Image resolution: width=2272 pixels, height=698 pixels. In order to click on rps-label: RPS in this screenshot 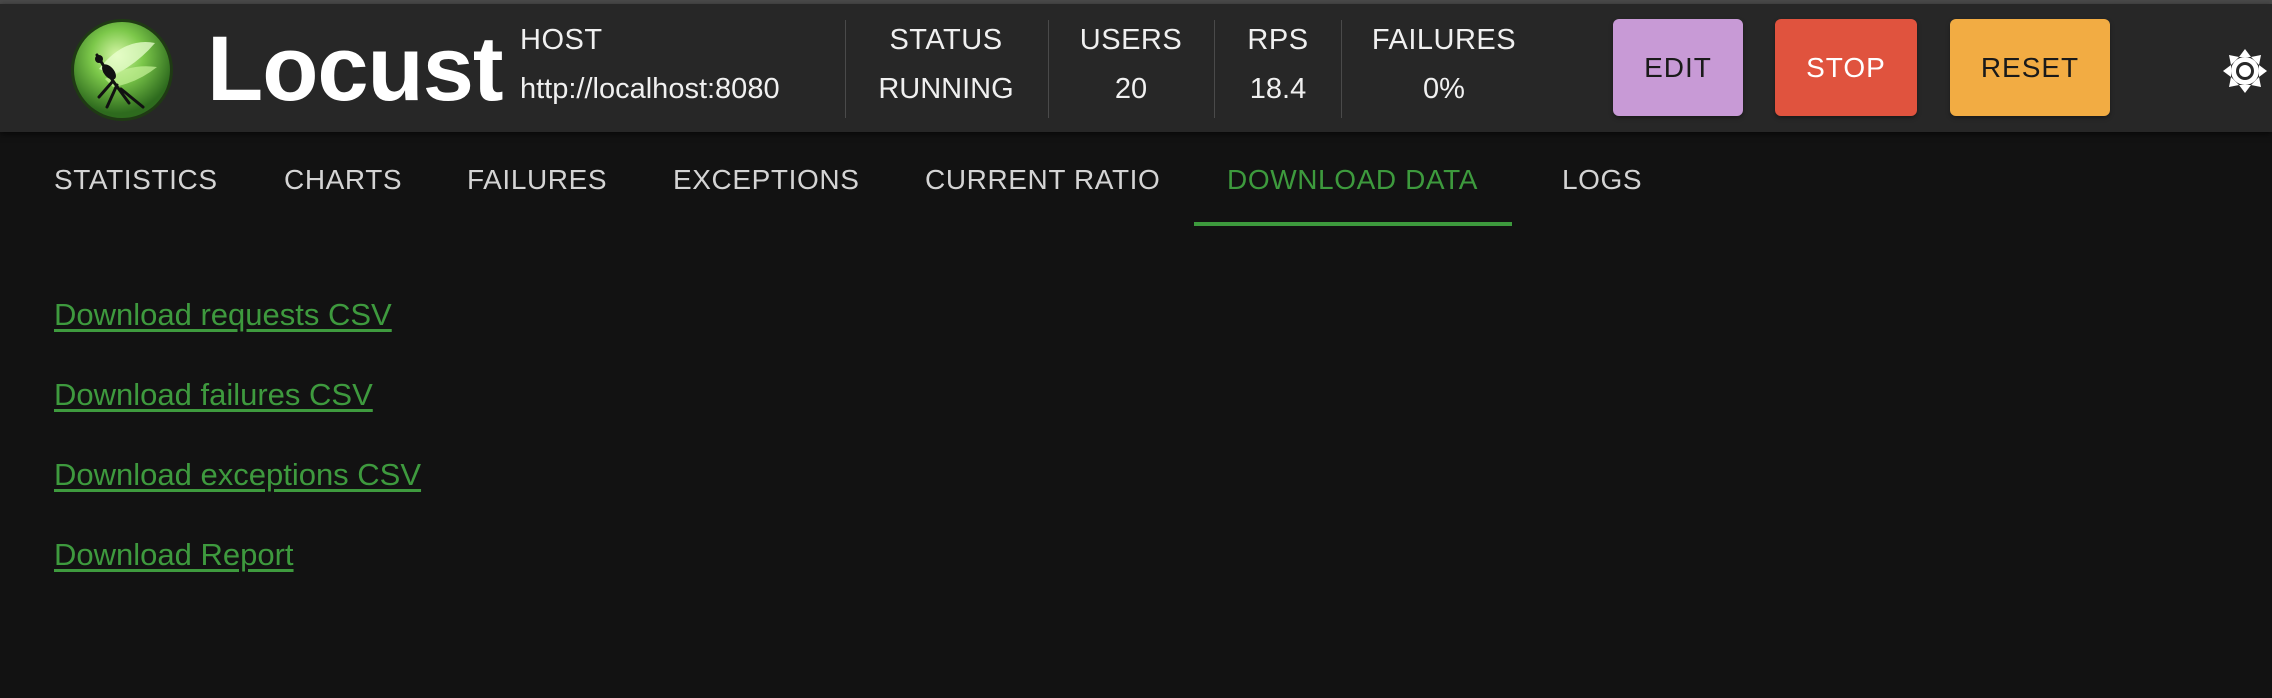, I will do `click(1278, 40)`.